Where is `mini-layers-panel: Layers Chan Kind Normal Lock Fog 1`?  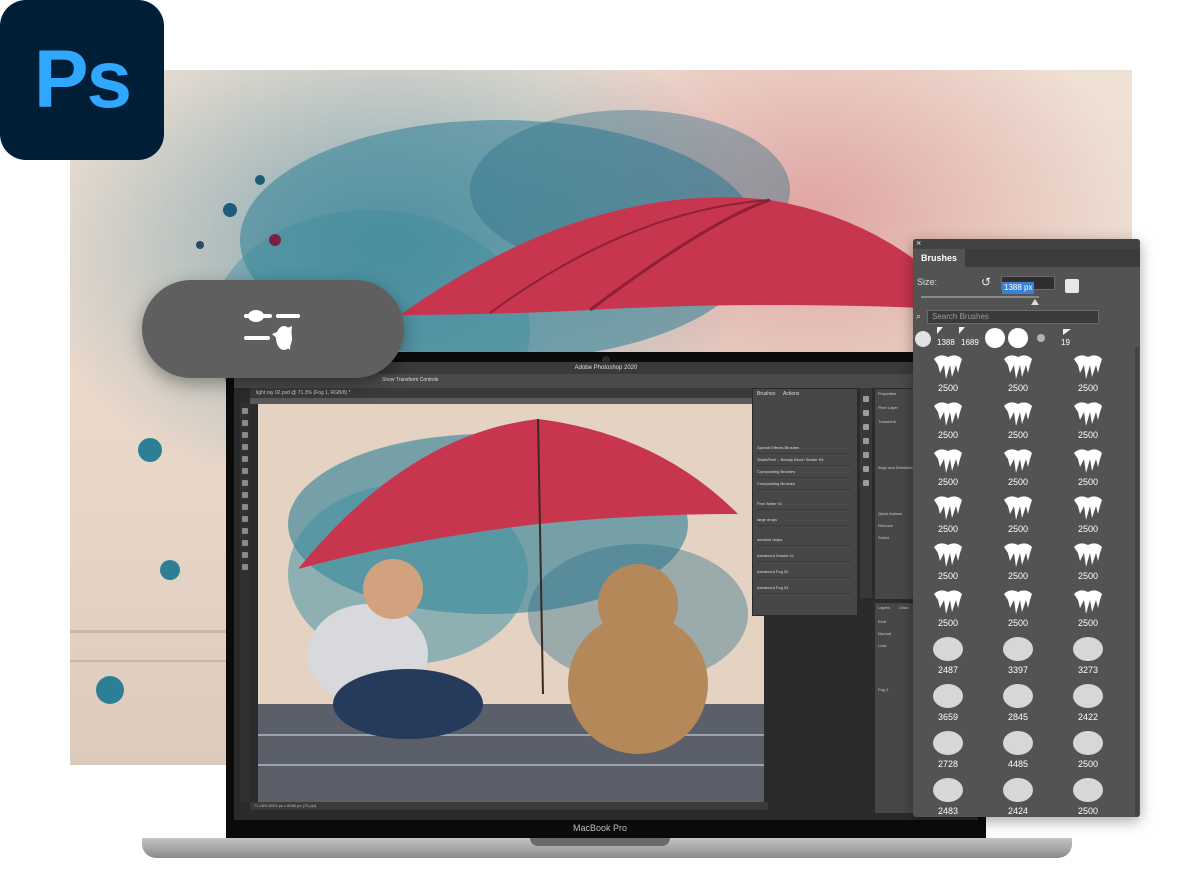 mini-layers-panel: Layers Chan Kind Normal Lock Fog 1 is located at coordinates (895, 708).